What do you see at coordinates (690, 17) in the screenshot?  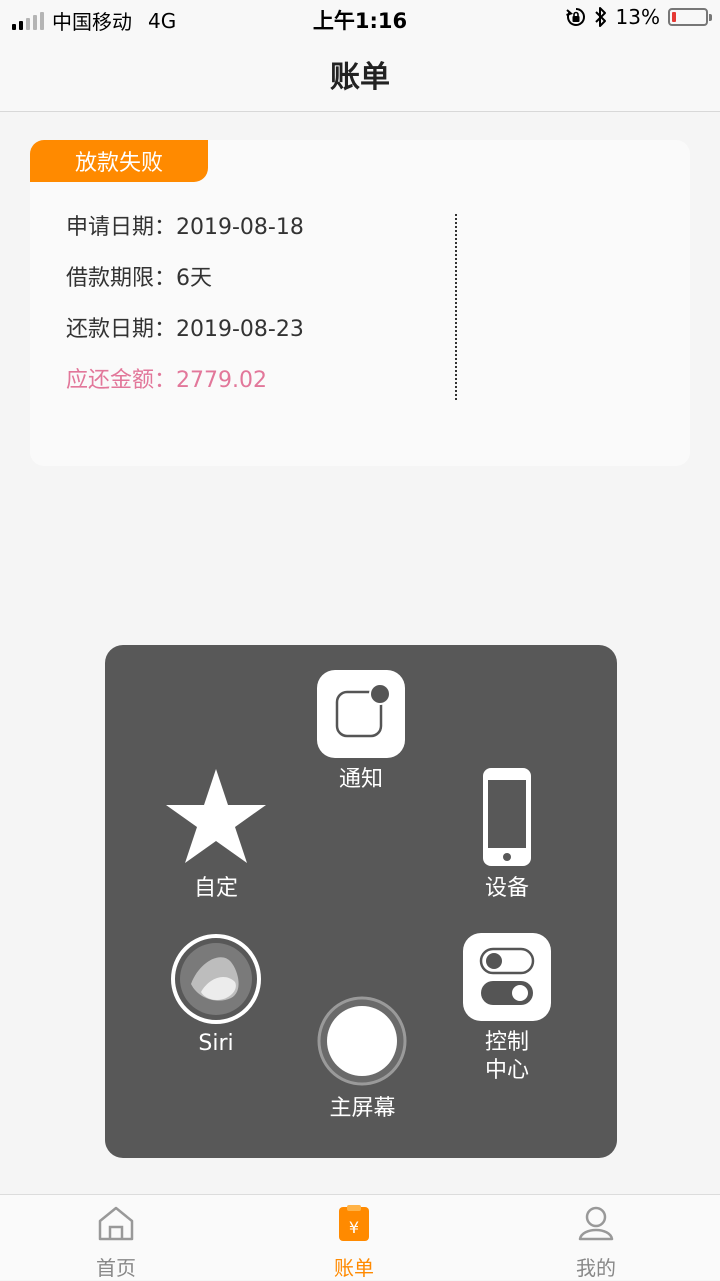 I see `battery-icon` at bounding box center [690, 17].